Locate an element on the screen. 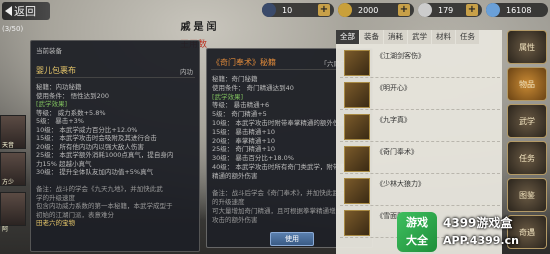 The height and width of the screenshot is (254, 550). watermark: 游戏 大全 4399游戏盒 APP.4399.cn is located at coordinates (473, 231).